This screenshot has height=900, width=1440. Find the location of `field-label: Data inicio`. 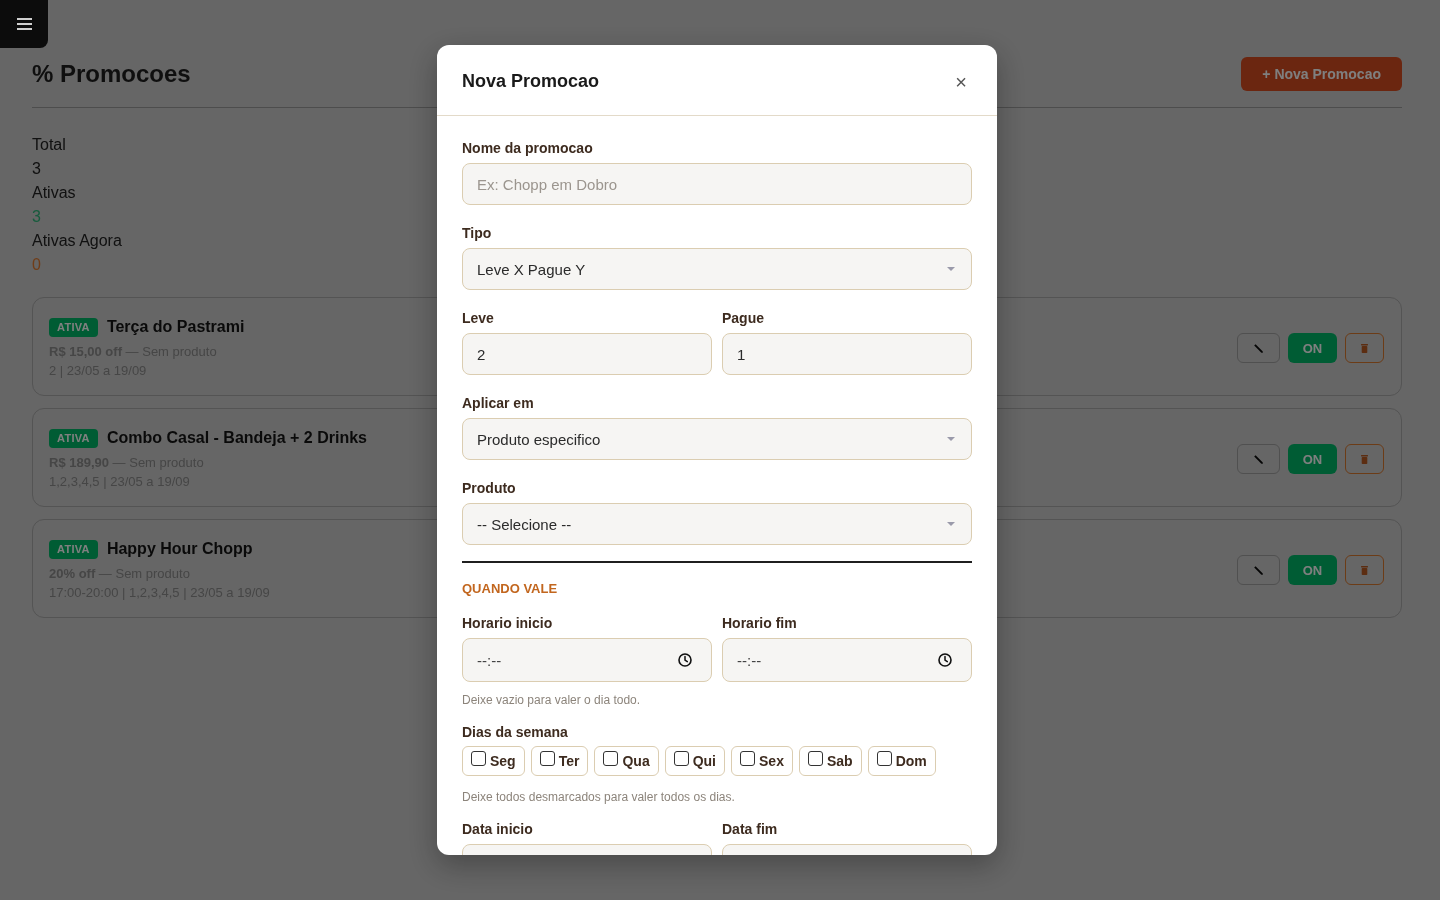

field-label: Data inicio is located at coordinates (497, 829).